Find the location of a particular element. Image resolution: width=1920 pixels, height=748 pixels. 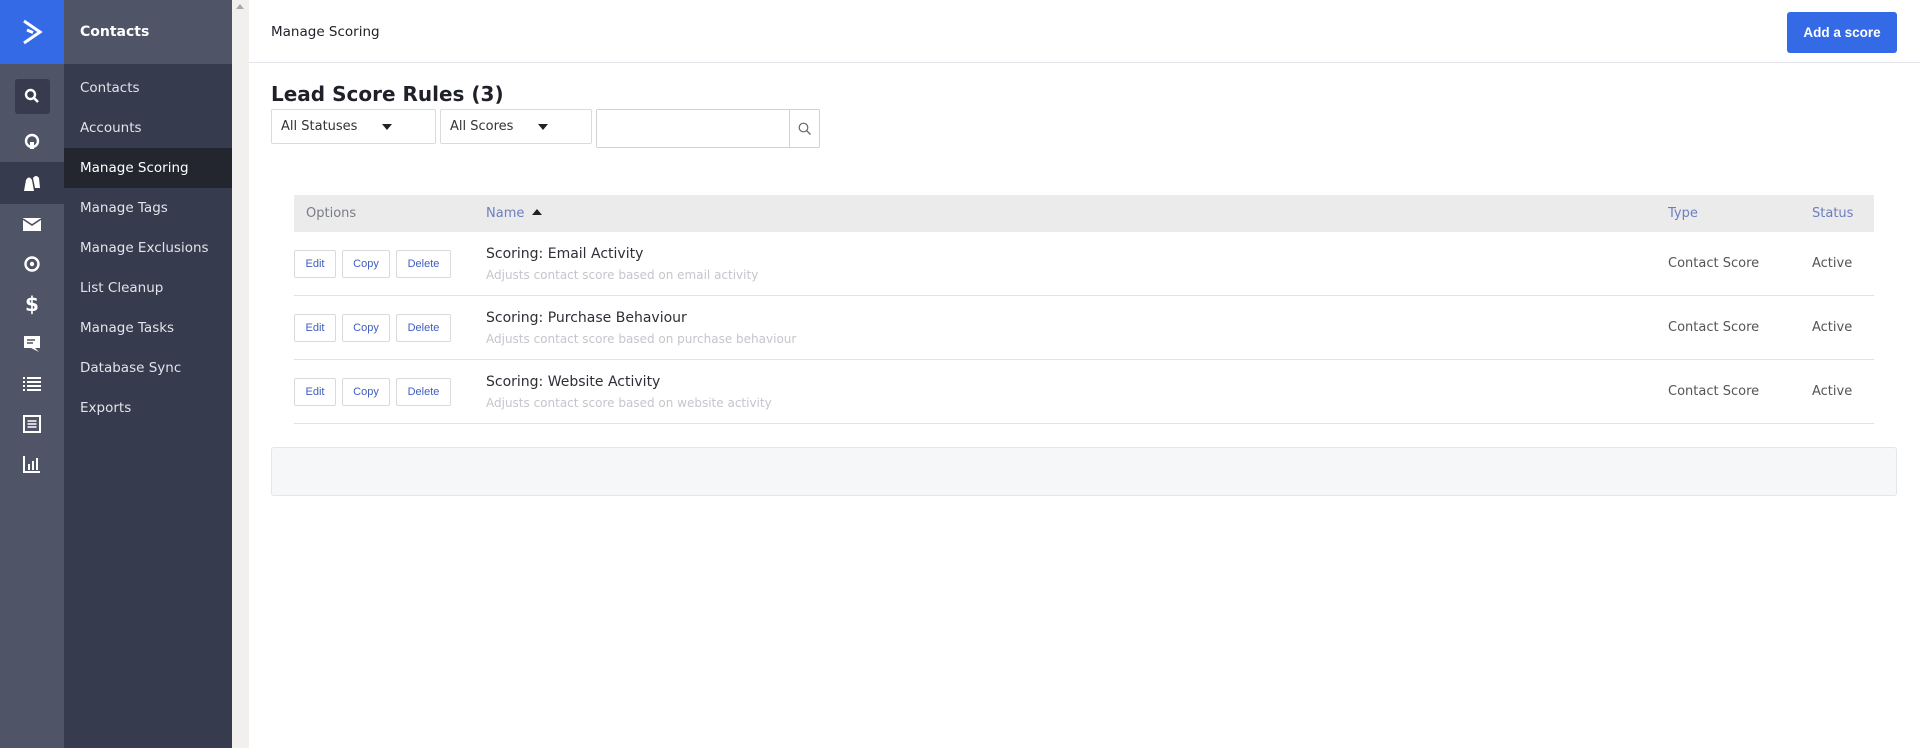

table-footer-panel is located at coordinates (1084, 471).